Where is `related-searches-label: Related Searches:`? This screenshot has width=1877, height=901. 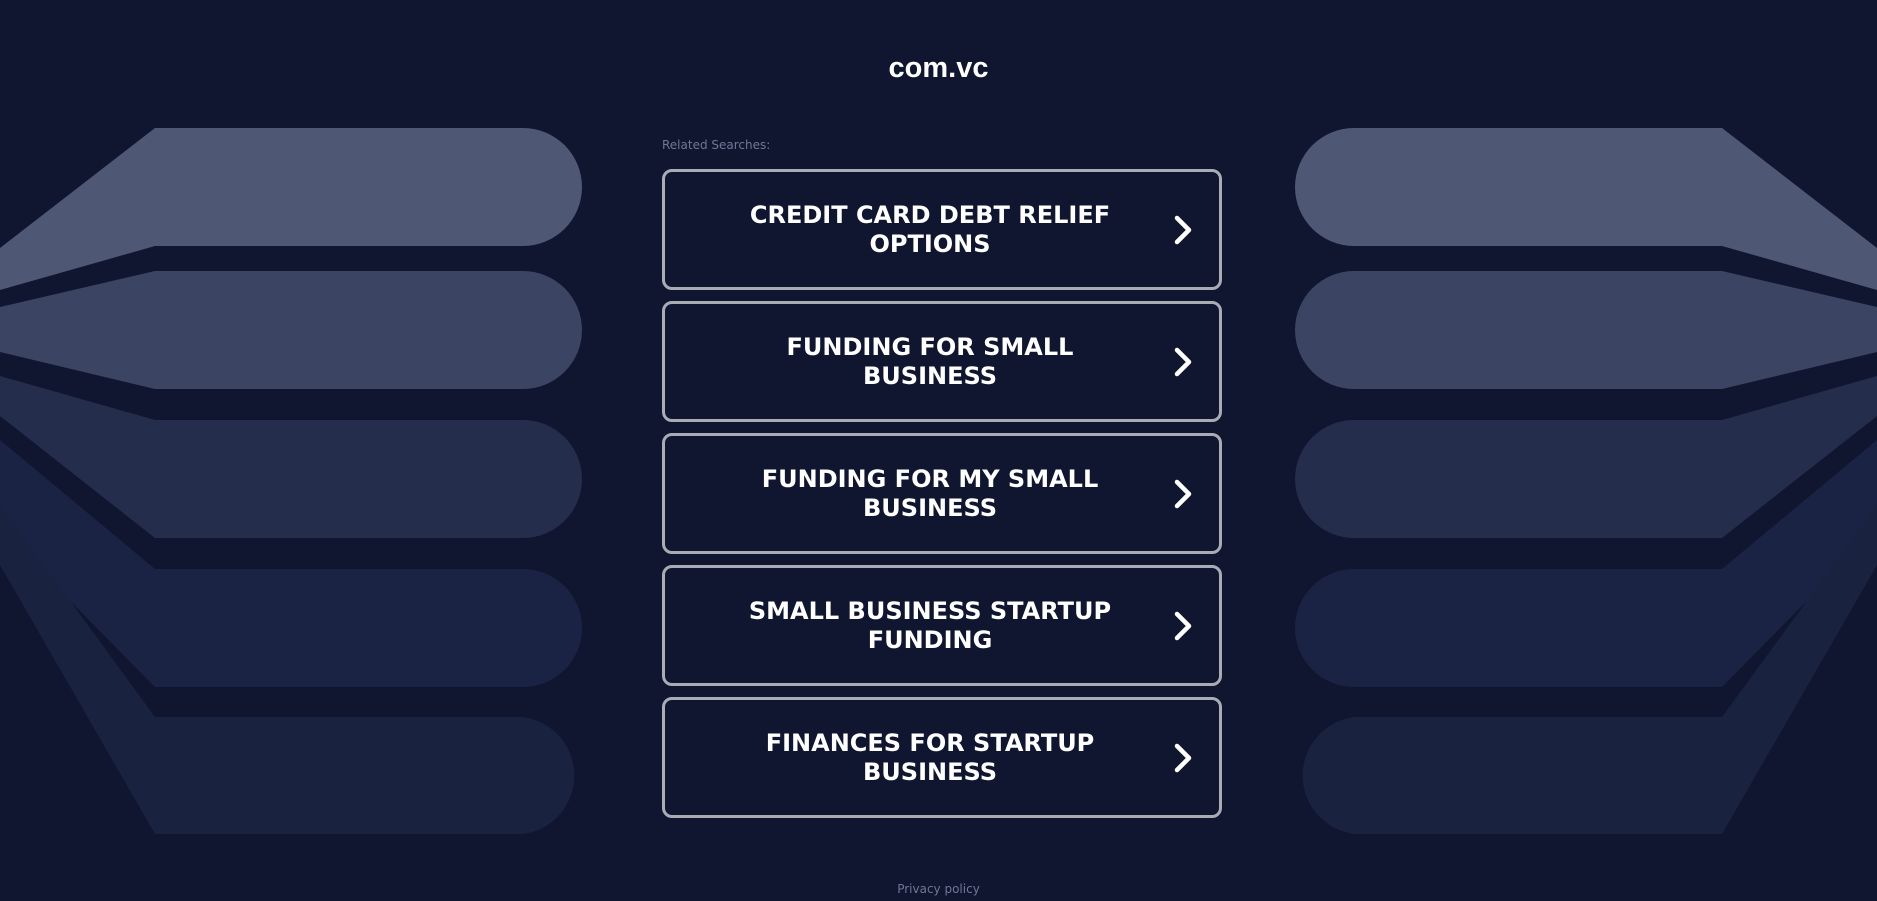 related-searches-label: Related Searches: is located at coordinates (716, 145).